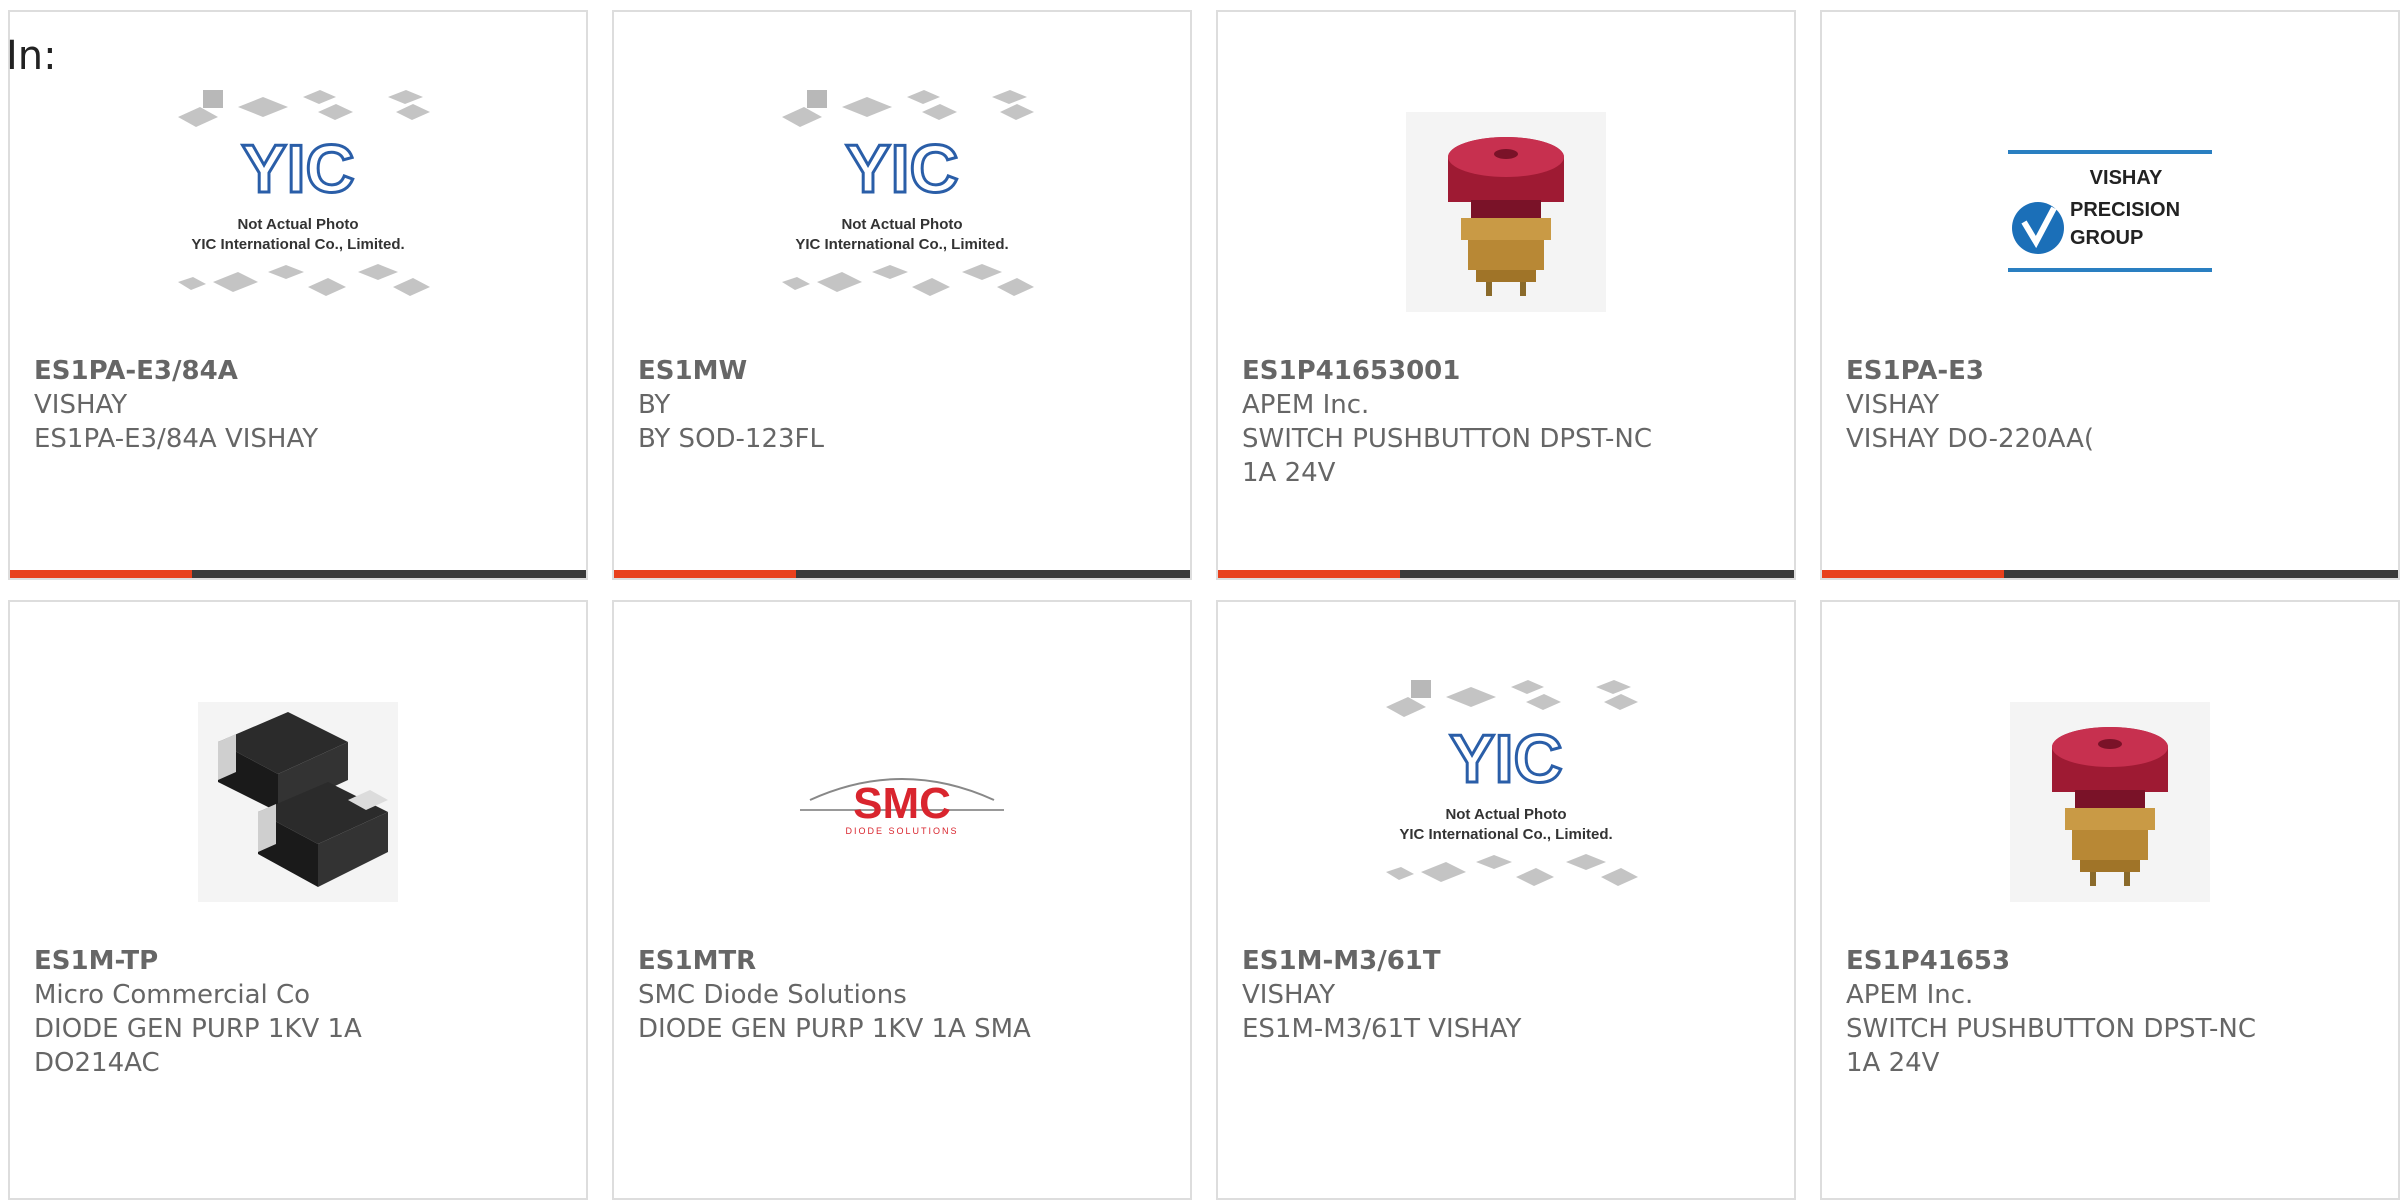 The width and height of the screenshot is (2400, 1200). What do you see at coordinates (298, 961) in the screenshot?
I see `part-number: ES1M-TP` at bounding box center [298, 961].